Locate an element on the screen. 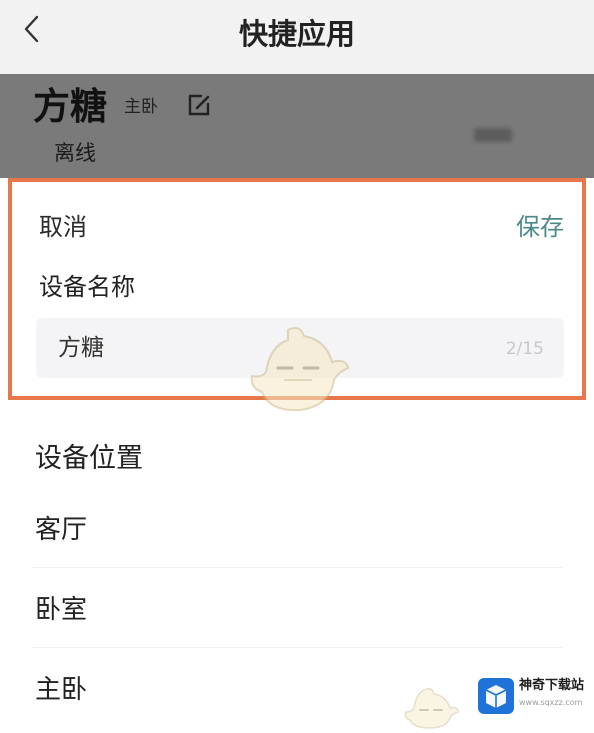 The width and height of the screenshot is (594, 733). device-name-label: 设备名称 is located at coordinates (87, 287).